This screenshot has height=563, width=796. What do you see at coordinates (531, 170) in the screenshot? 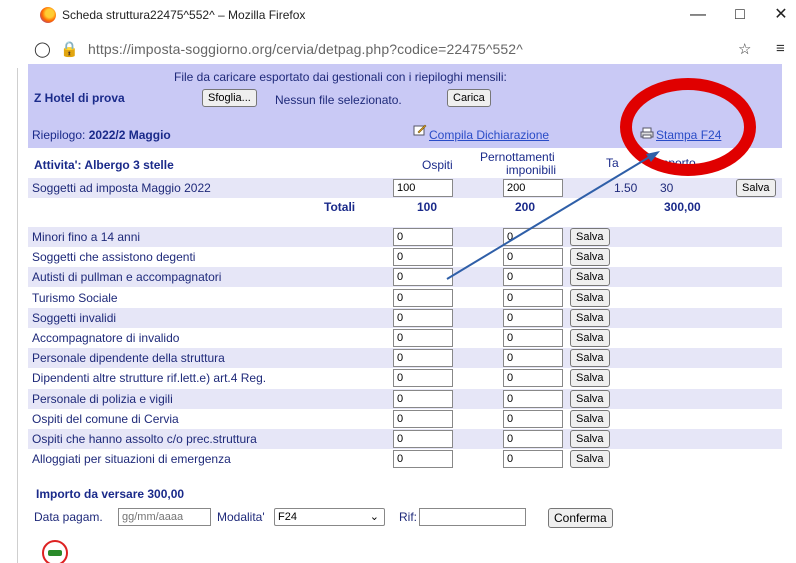
I see `nights-header-line2: imponibili` at bounding box center [531, 170].